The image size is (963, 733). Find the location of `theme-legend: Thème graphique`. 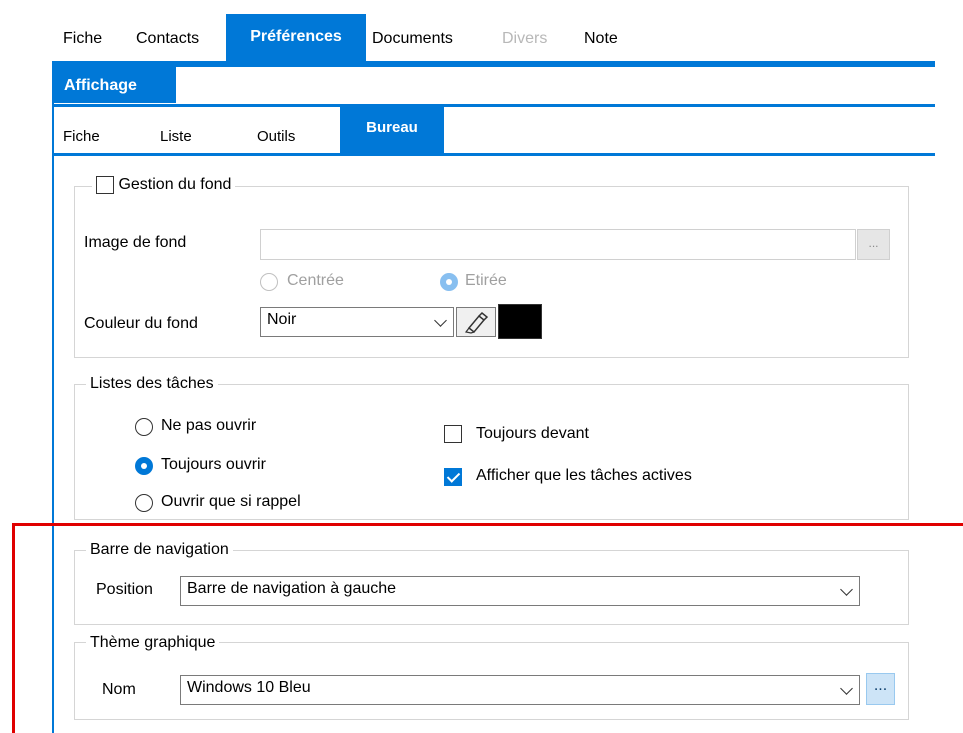

theme-legend: Thème graphique is located at coordinates (153, 643).